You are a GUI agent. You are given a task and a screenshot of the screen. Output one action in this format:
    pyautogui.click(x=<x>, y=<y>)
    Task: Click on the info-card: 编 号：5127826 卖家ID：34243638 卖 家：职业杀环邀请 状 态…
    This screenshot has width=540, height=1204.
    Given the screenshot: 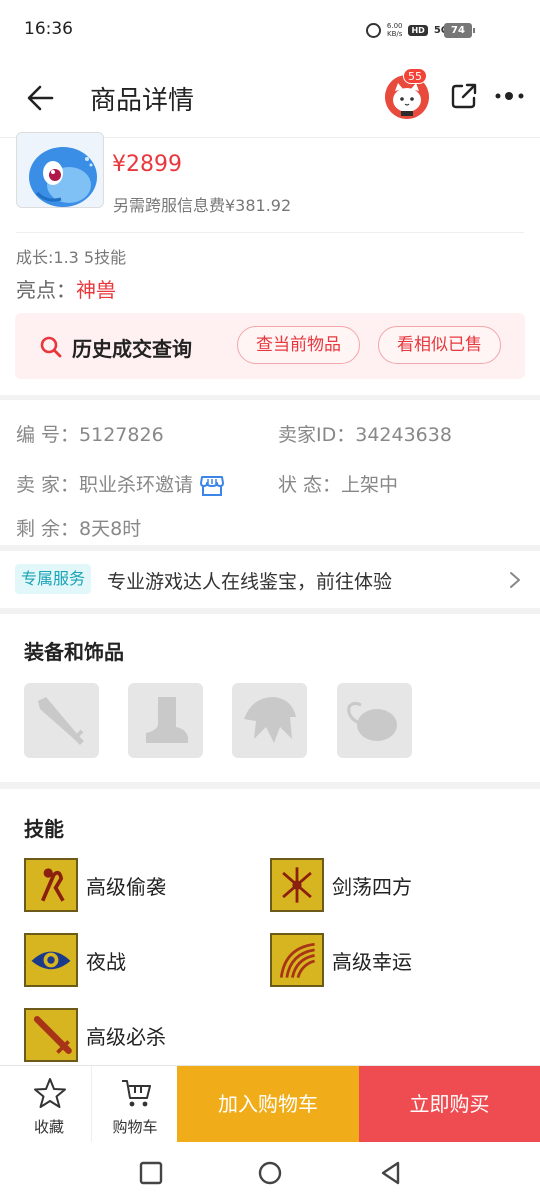 What is the action you would take?
    pyautogui.click(x=270, y=472)
    